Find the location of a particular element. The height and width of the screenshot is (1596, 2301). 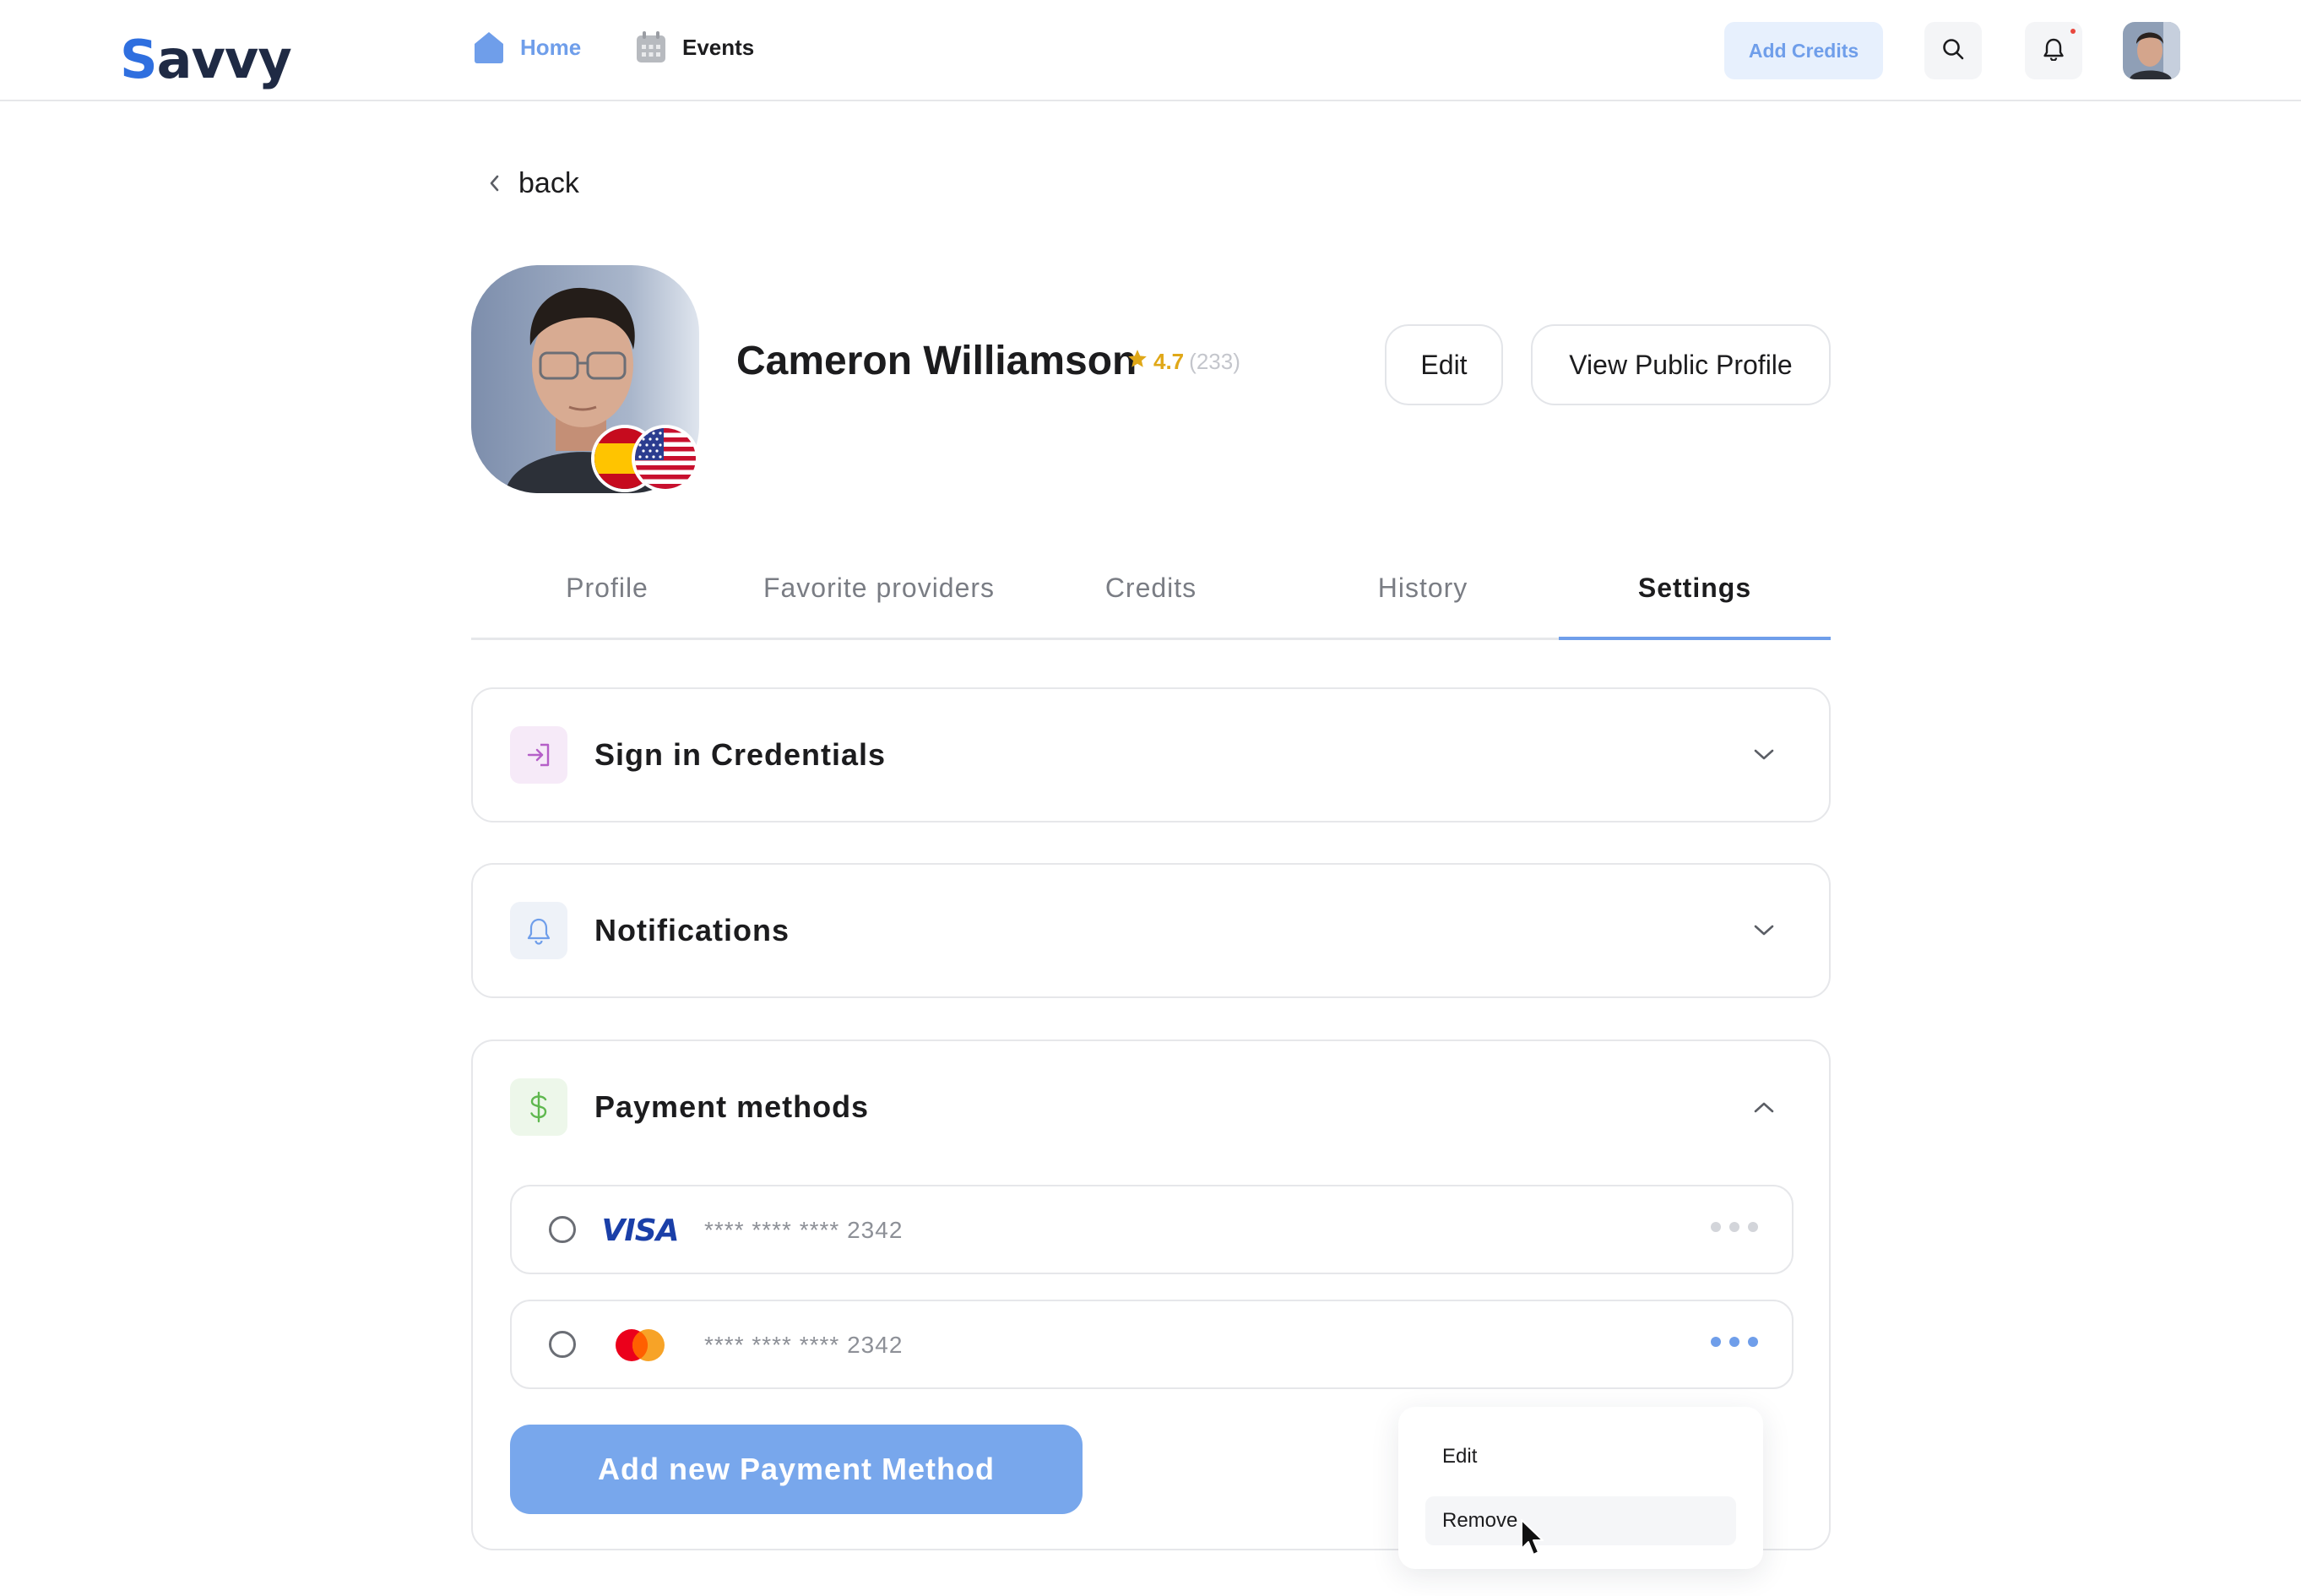

notifications-section: Notifications is located at coordinates (1151, 930).